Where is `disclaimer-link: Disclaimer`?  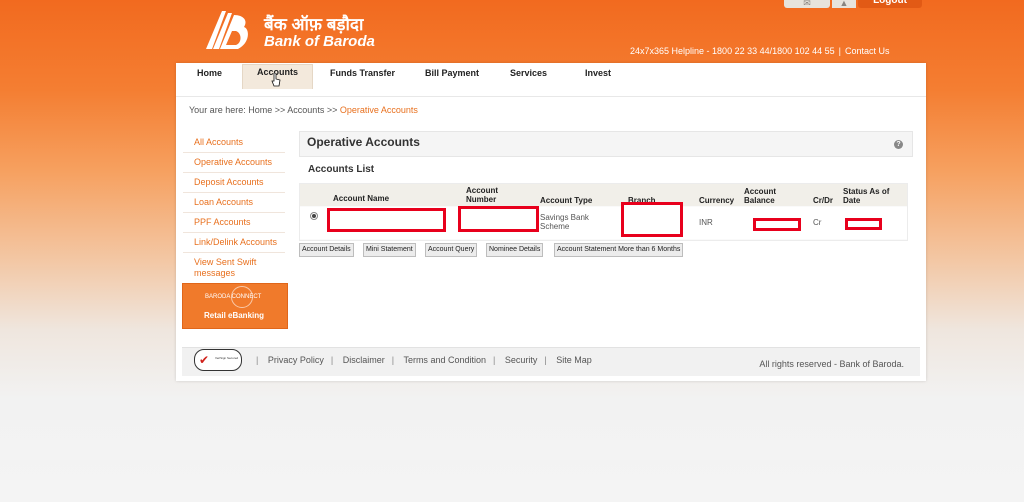
disclaimer-link: Disclaimer is located at coordinates (364, 360).